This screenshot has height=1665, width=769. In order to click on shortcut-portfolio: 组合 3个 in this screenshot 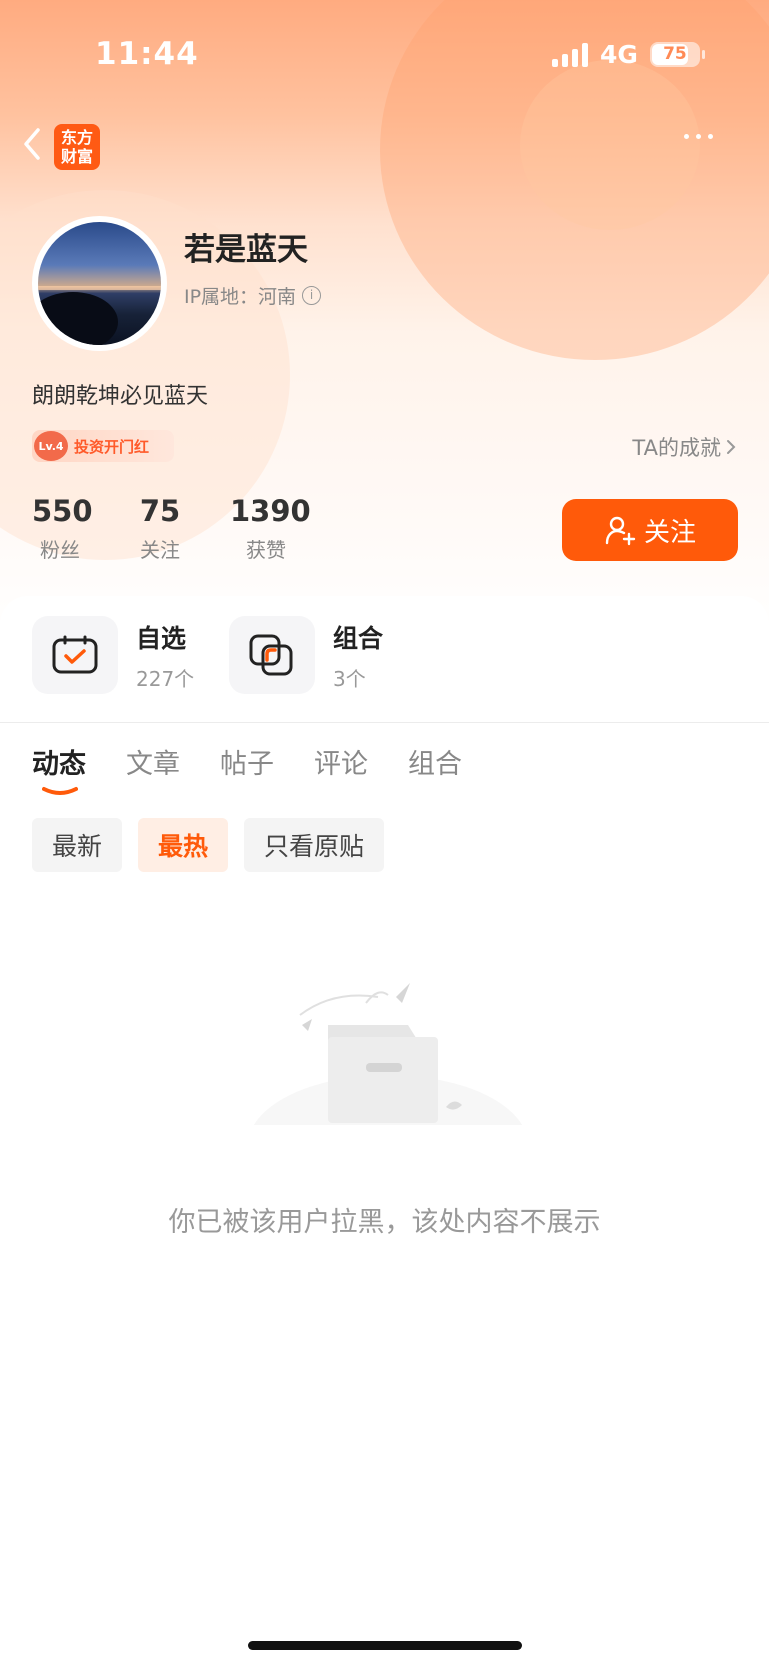, I will do `click(306, 655)`.